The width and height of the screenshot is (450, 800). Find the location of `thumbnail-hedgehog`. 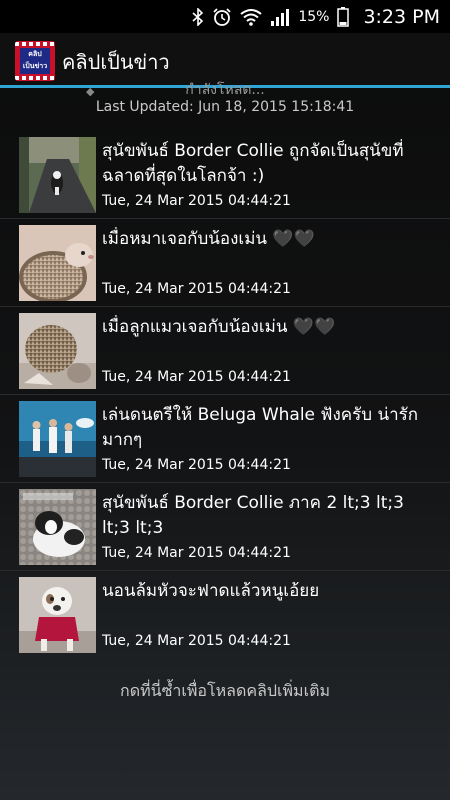

thumbnail-hedgehog is located at coordinates (57, 263).